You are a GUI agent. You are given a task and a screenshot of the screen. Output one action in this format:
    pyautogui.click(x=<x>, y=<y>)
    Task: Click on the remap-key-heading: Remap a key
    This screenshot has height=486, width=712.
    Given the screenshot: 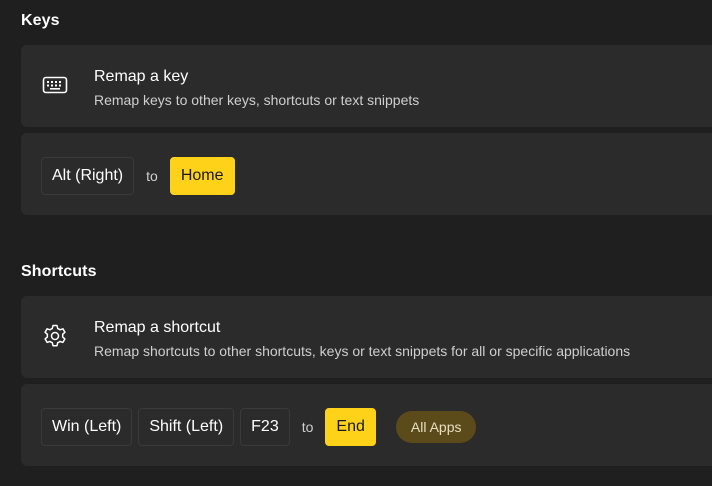 What is the action you would take?
    pyautogui.click(x=141, y=76)
    